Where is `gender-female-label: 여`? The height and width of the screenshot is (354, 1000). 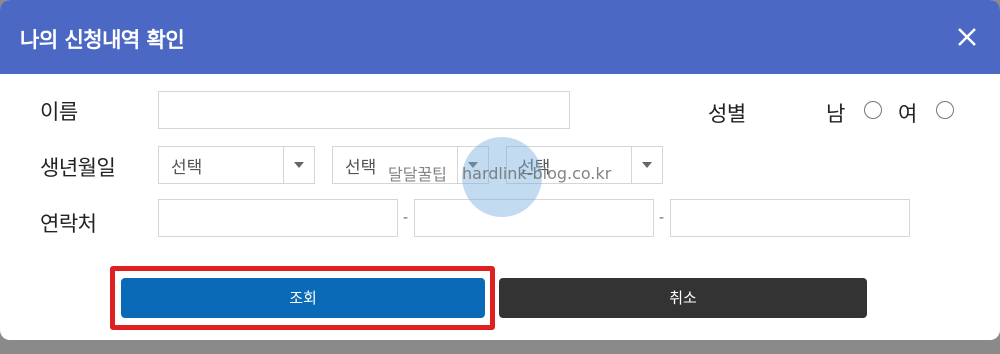 gender-female-label: 여 is located at coordinates (907, 114).